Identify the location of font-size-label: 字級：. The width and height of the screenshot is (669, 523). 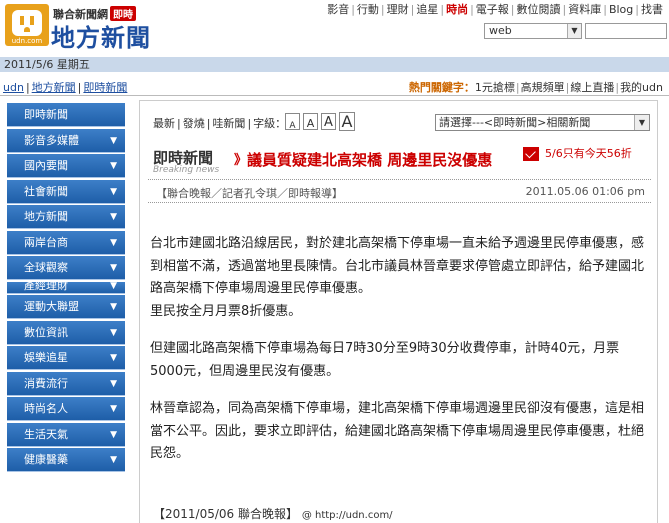
(270, 123).